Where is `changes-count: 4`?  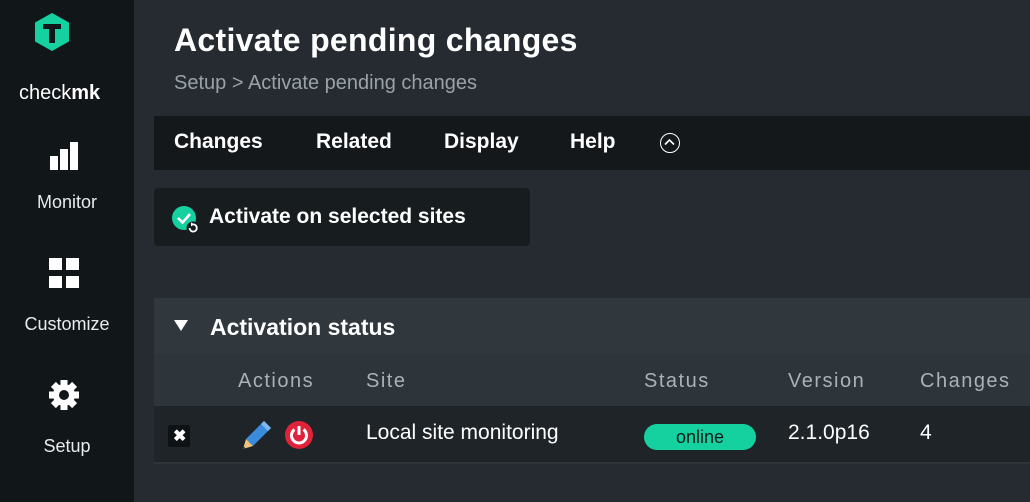 changes-count: 4 is located at coordinates (926, 432).